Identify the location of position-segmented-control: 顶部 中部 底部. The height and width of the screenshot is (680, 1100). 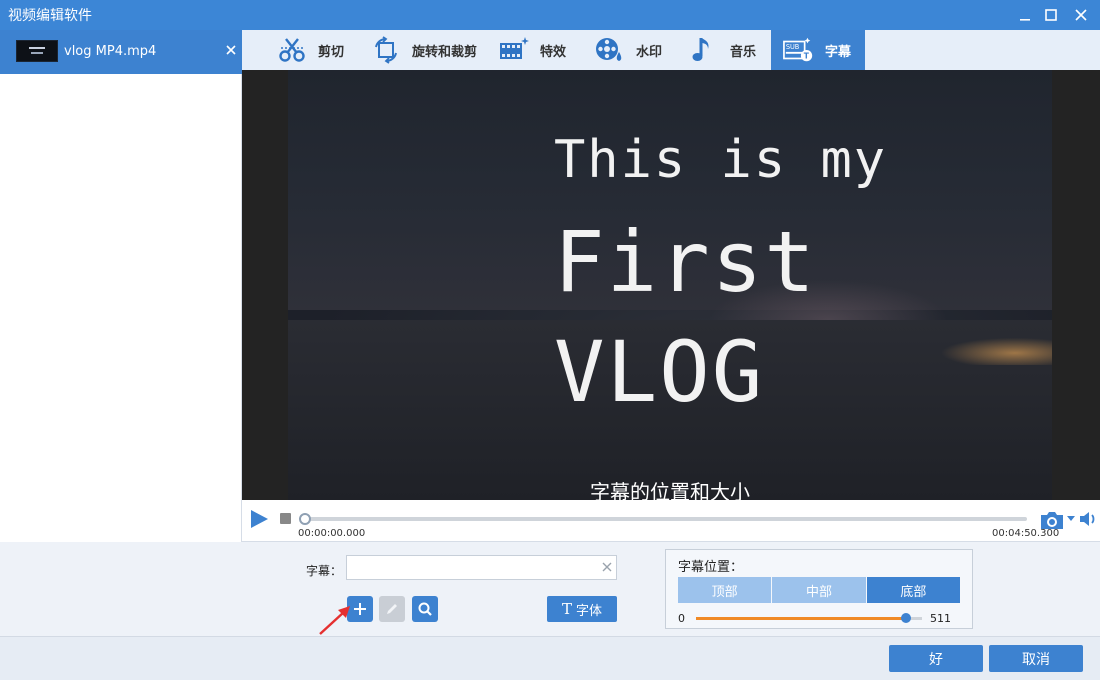
(819, 590).